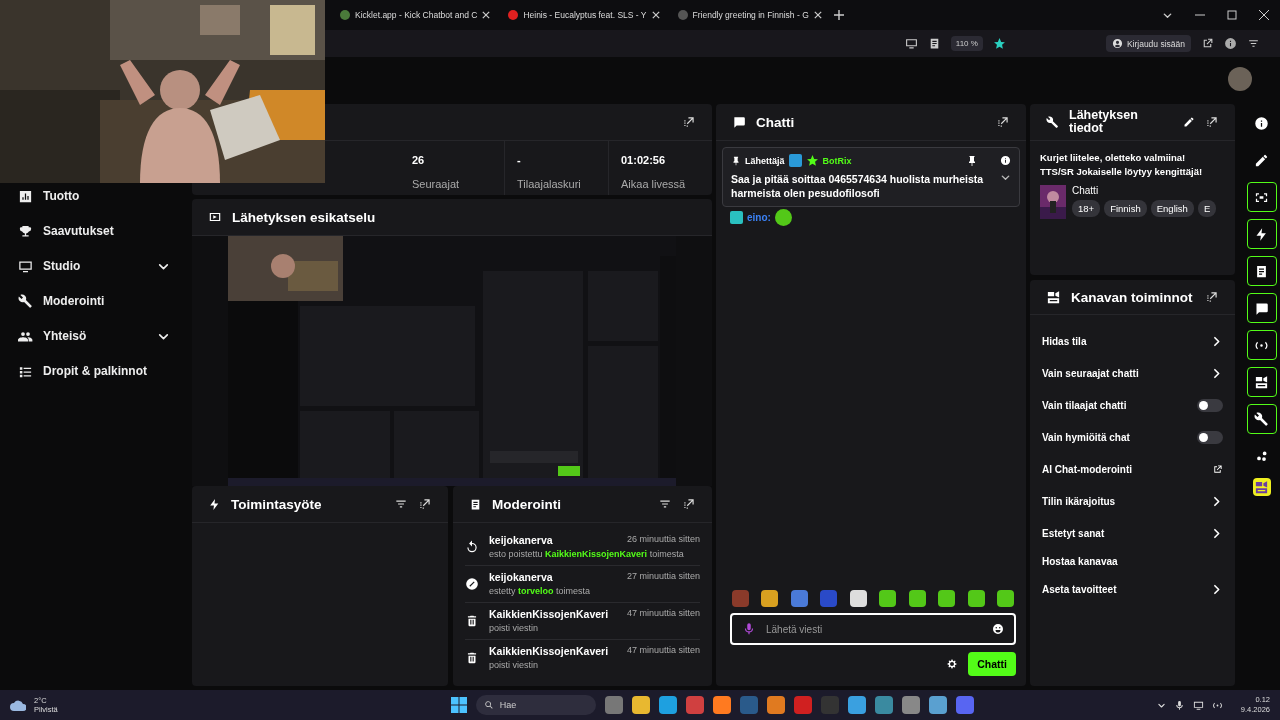 The image size is (1280, 720). What do you see at coordinates (540, 591) in the screenshot?
I see `moderation-action: estetty torveloo toimesta` at bounding box center [540, 591].